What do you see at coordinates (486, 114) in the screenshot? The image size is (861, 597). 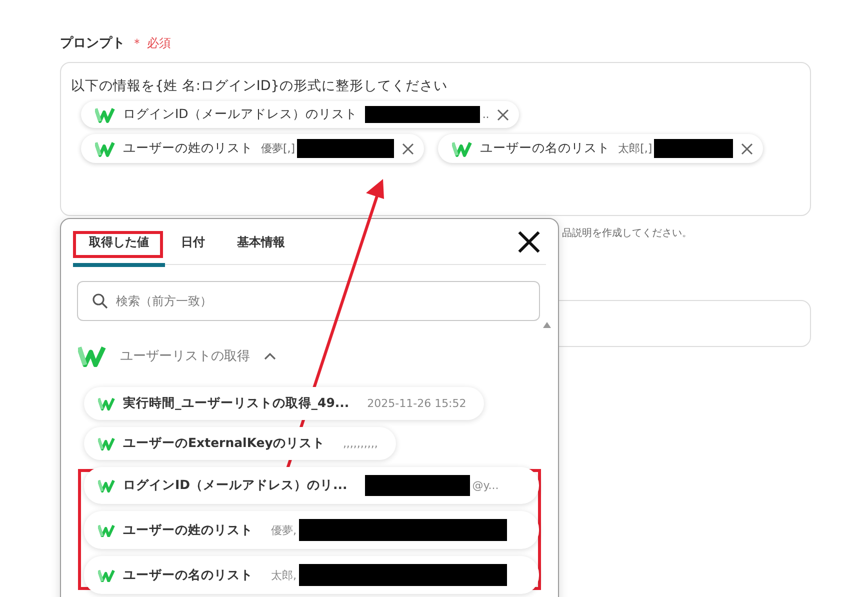 I see `chip-preview: ..` at bounding box center [486, 114].